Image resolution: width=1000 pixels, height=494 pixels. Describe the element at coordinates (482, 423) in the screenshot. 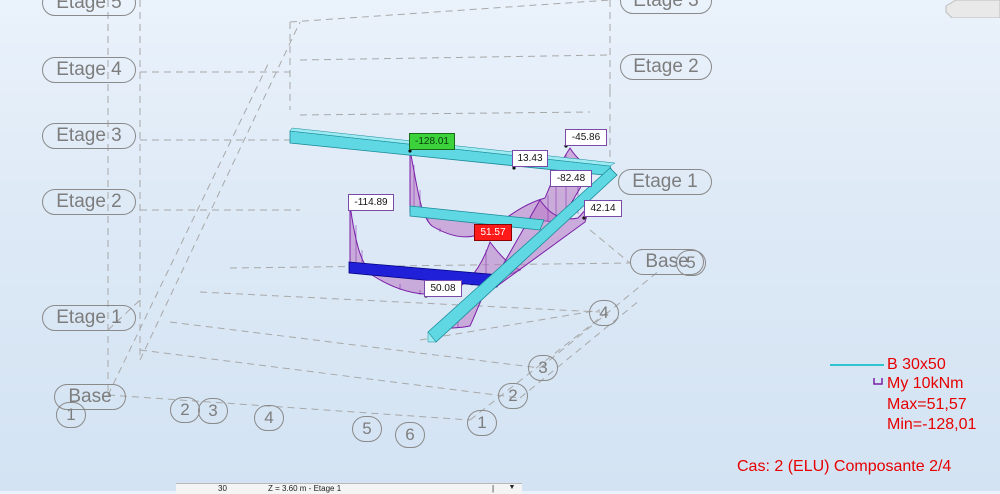

I see `axis-label-front-1: 1` at that location.